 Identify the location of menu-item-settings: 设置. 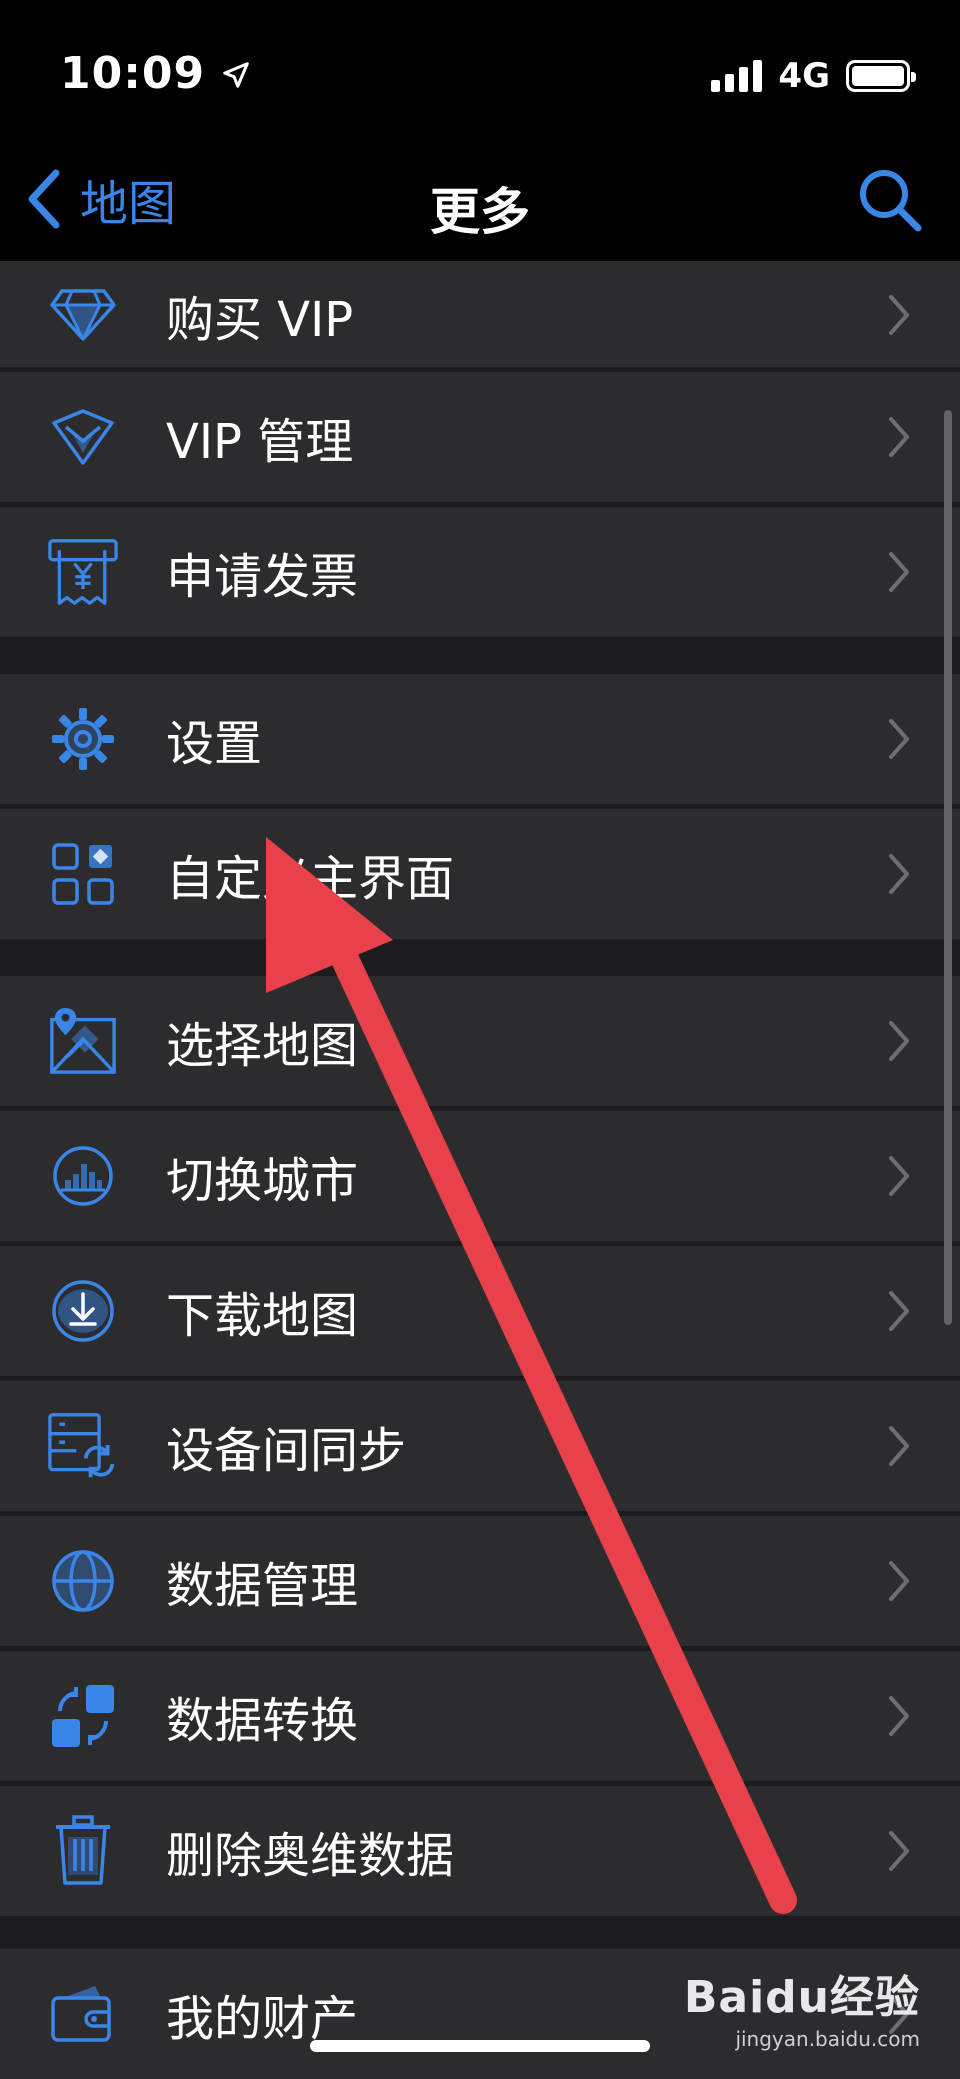
(480, 739).